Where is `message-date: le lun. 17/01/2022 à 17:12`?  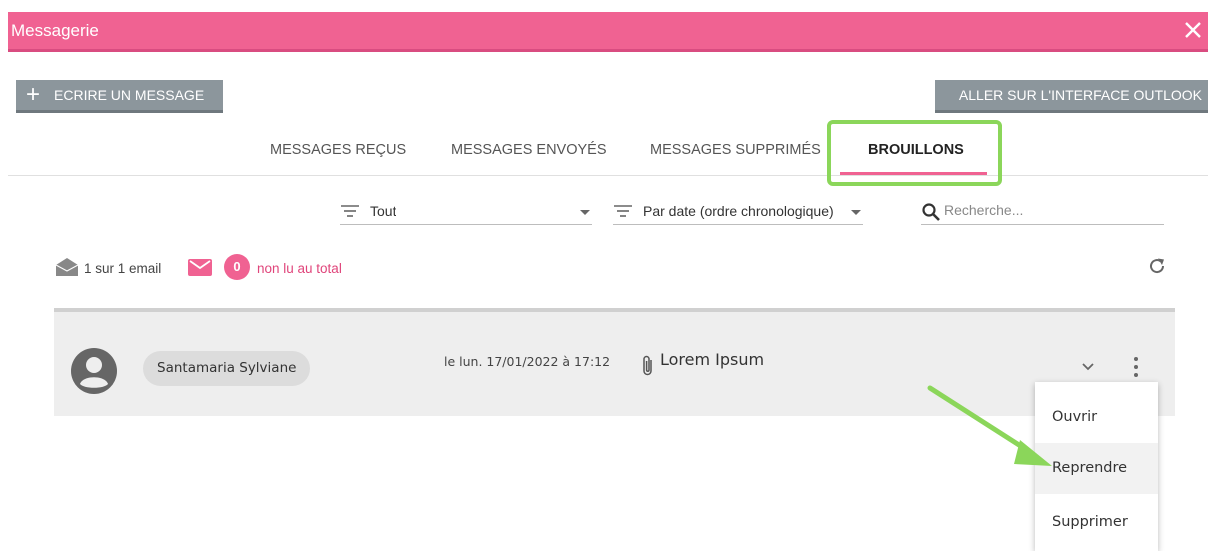 message-date: le lun. 17/01/2022 à 17:12 is located at coordinates (527, 361).